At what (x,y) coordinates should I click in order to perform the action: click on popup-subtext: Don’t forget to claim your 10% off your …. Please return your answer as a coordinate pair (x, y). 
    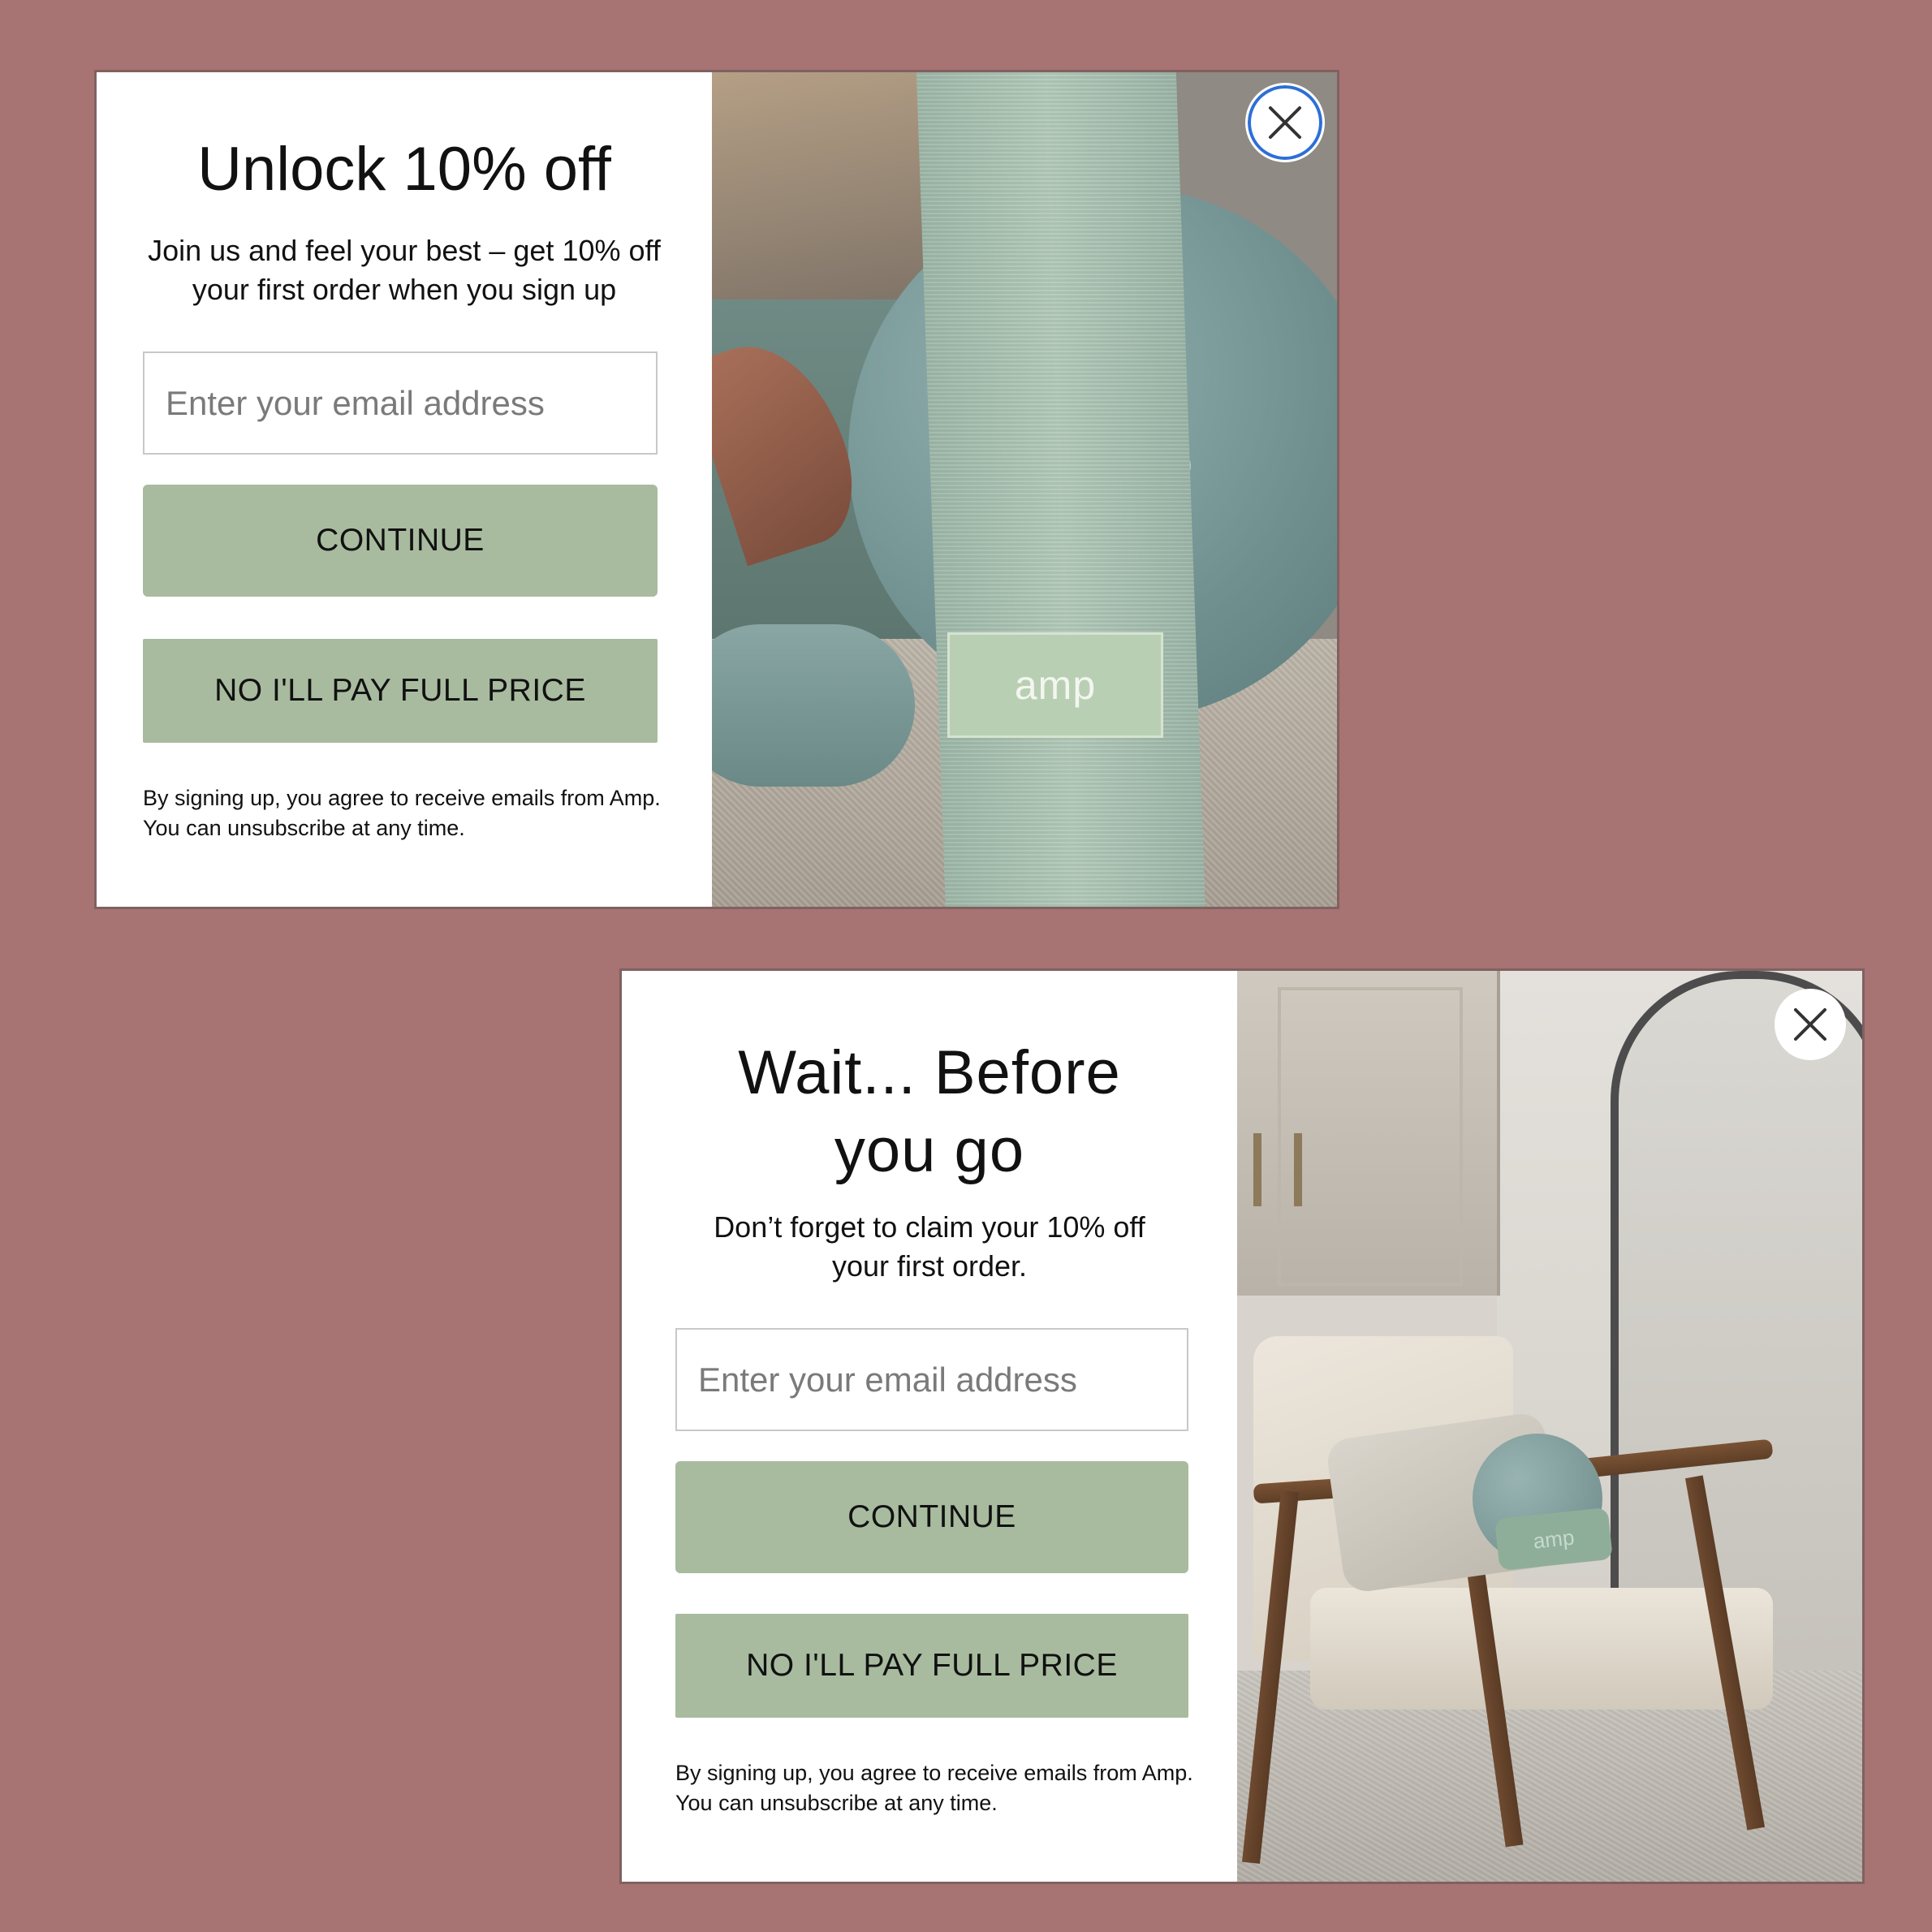
    Looking at the image, I should click on (929, 1246).